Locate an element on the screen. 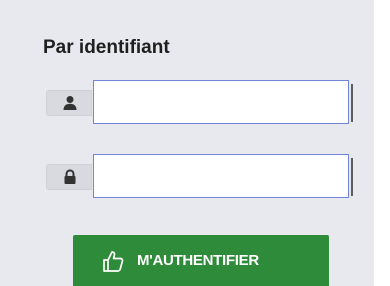 Image resolution: width=390 pixels, height=286 pixels. password-row is located at coordinates (202, 177).